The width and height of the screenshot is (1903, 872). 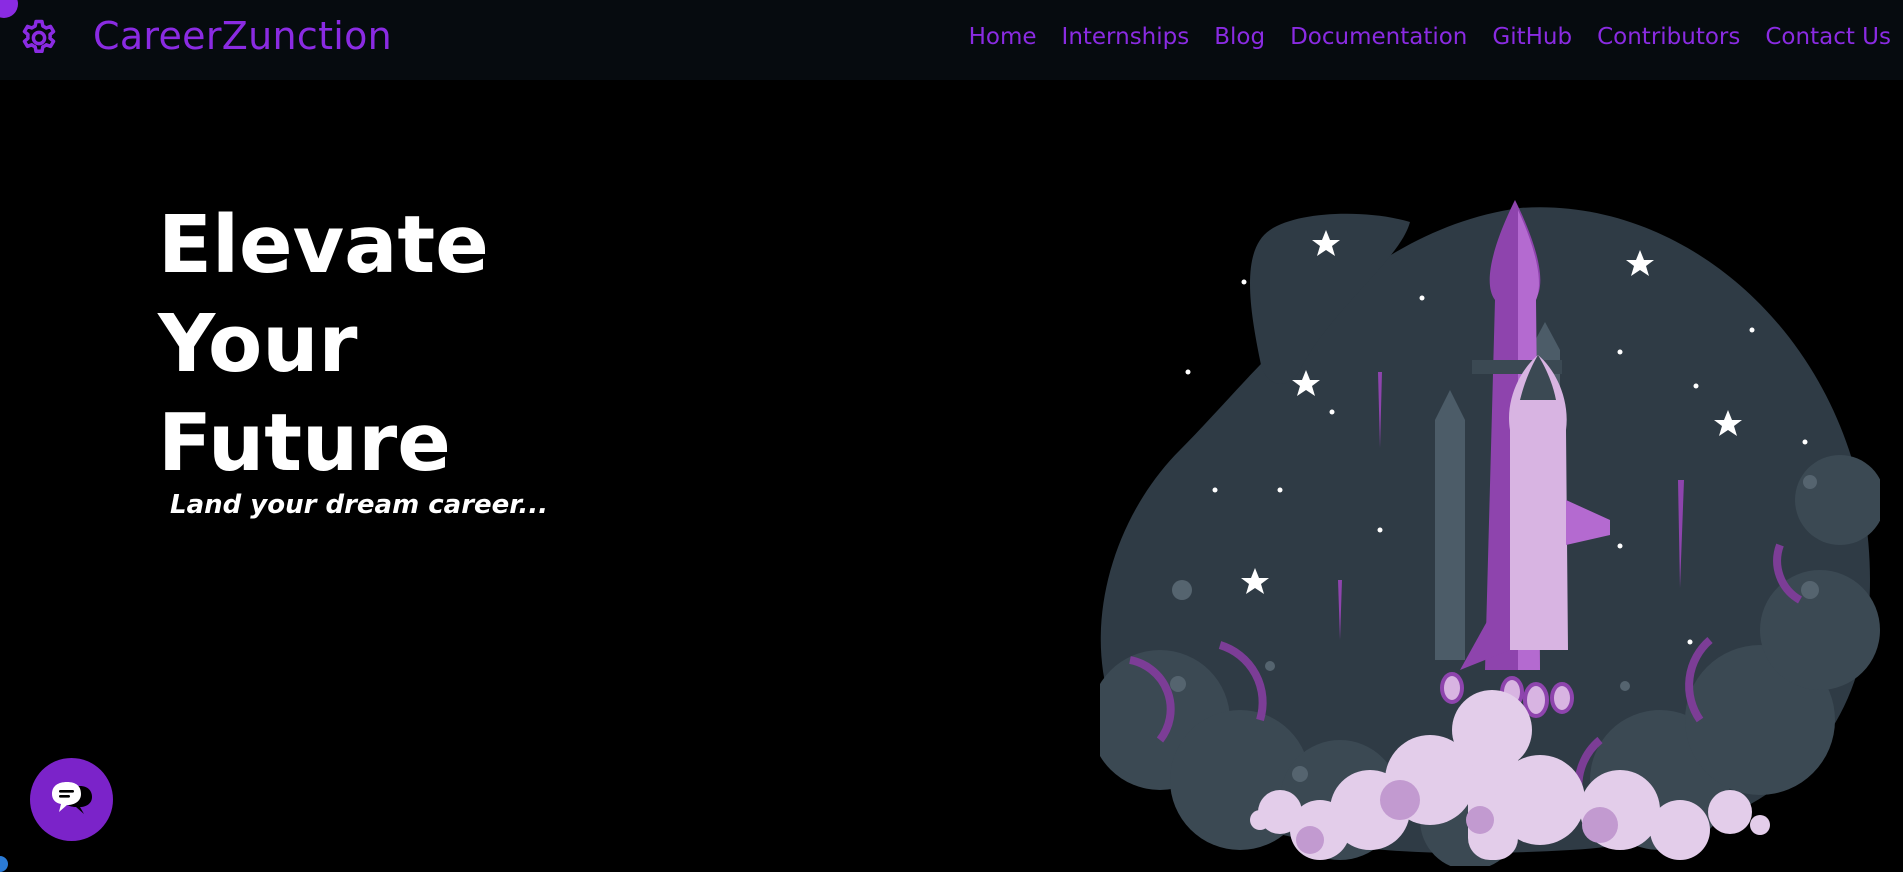 I want to click on nav-contributors: Contributors, so click(x=1668, y=37).